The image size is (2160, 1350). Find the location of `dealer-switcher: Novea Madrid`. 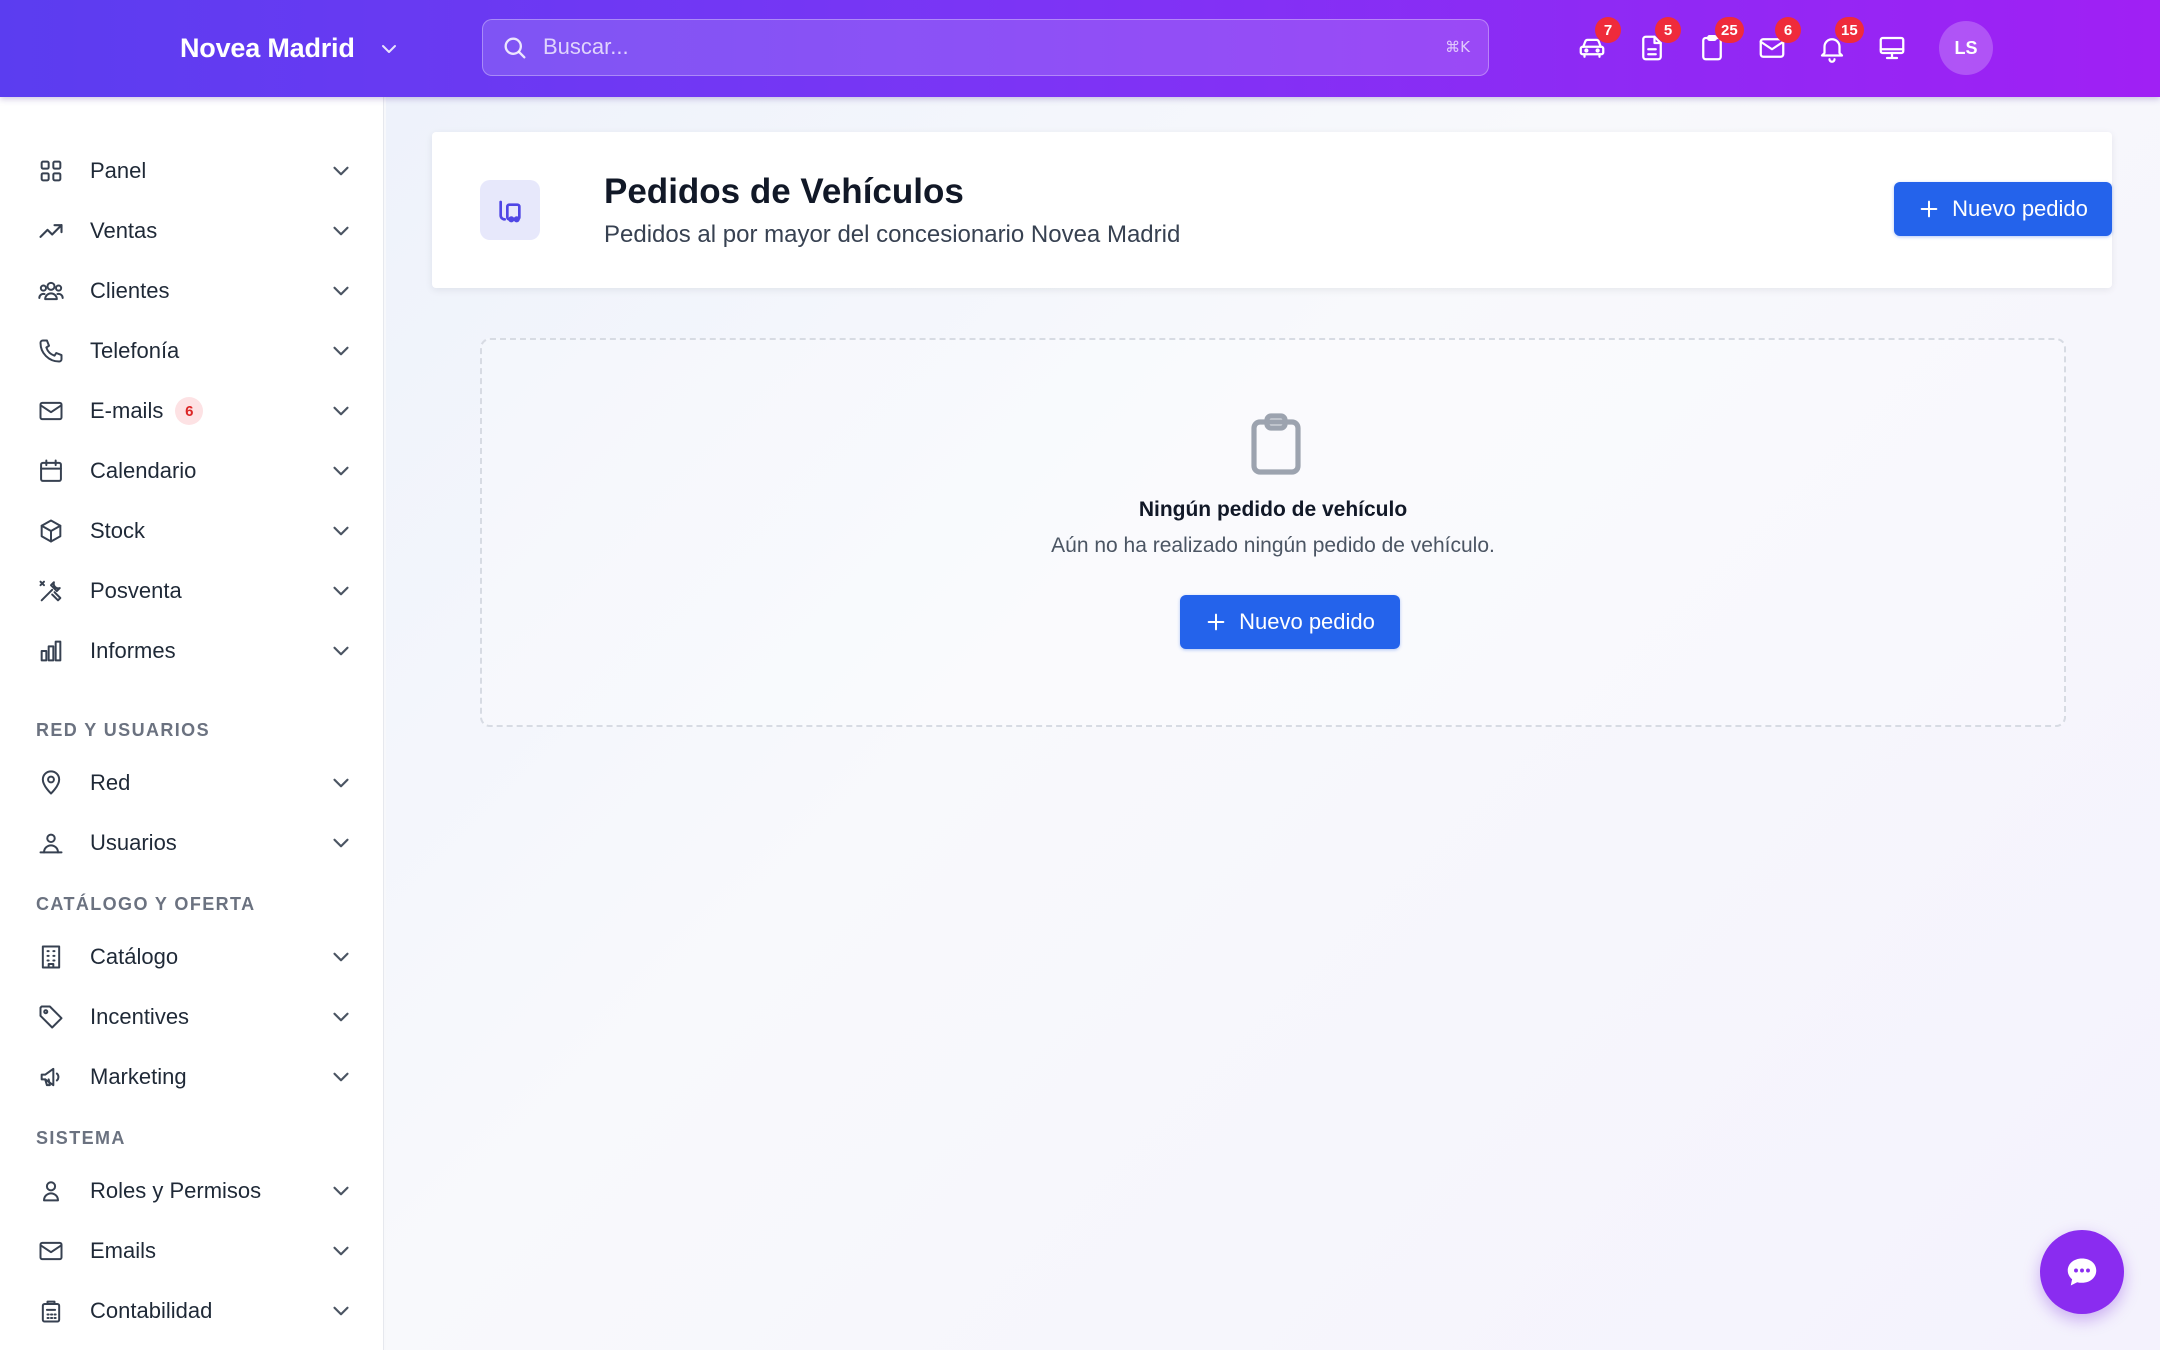

dealer-switcher: Novea Madrid is located at coordinates (290, 48).